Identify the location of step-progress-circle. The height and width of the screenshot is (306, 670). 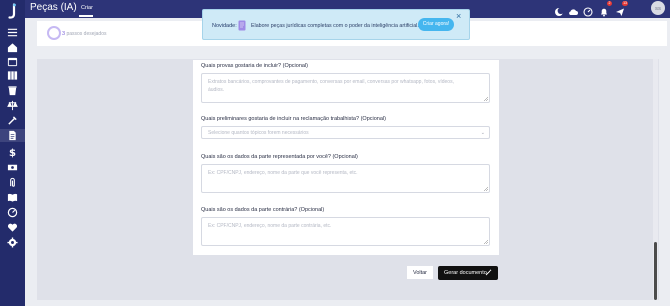
(54, 33).